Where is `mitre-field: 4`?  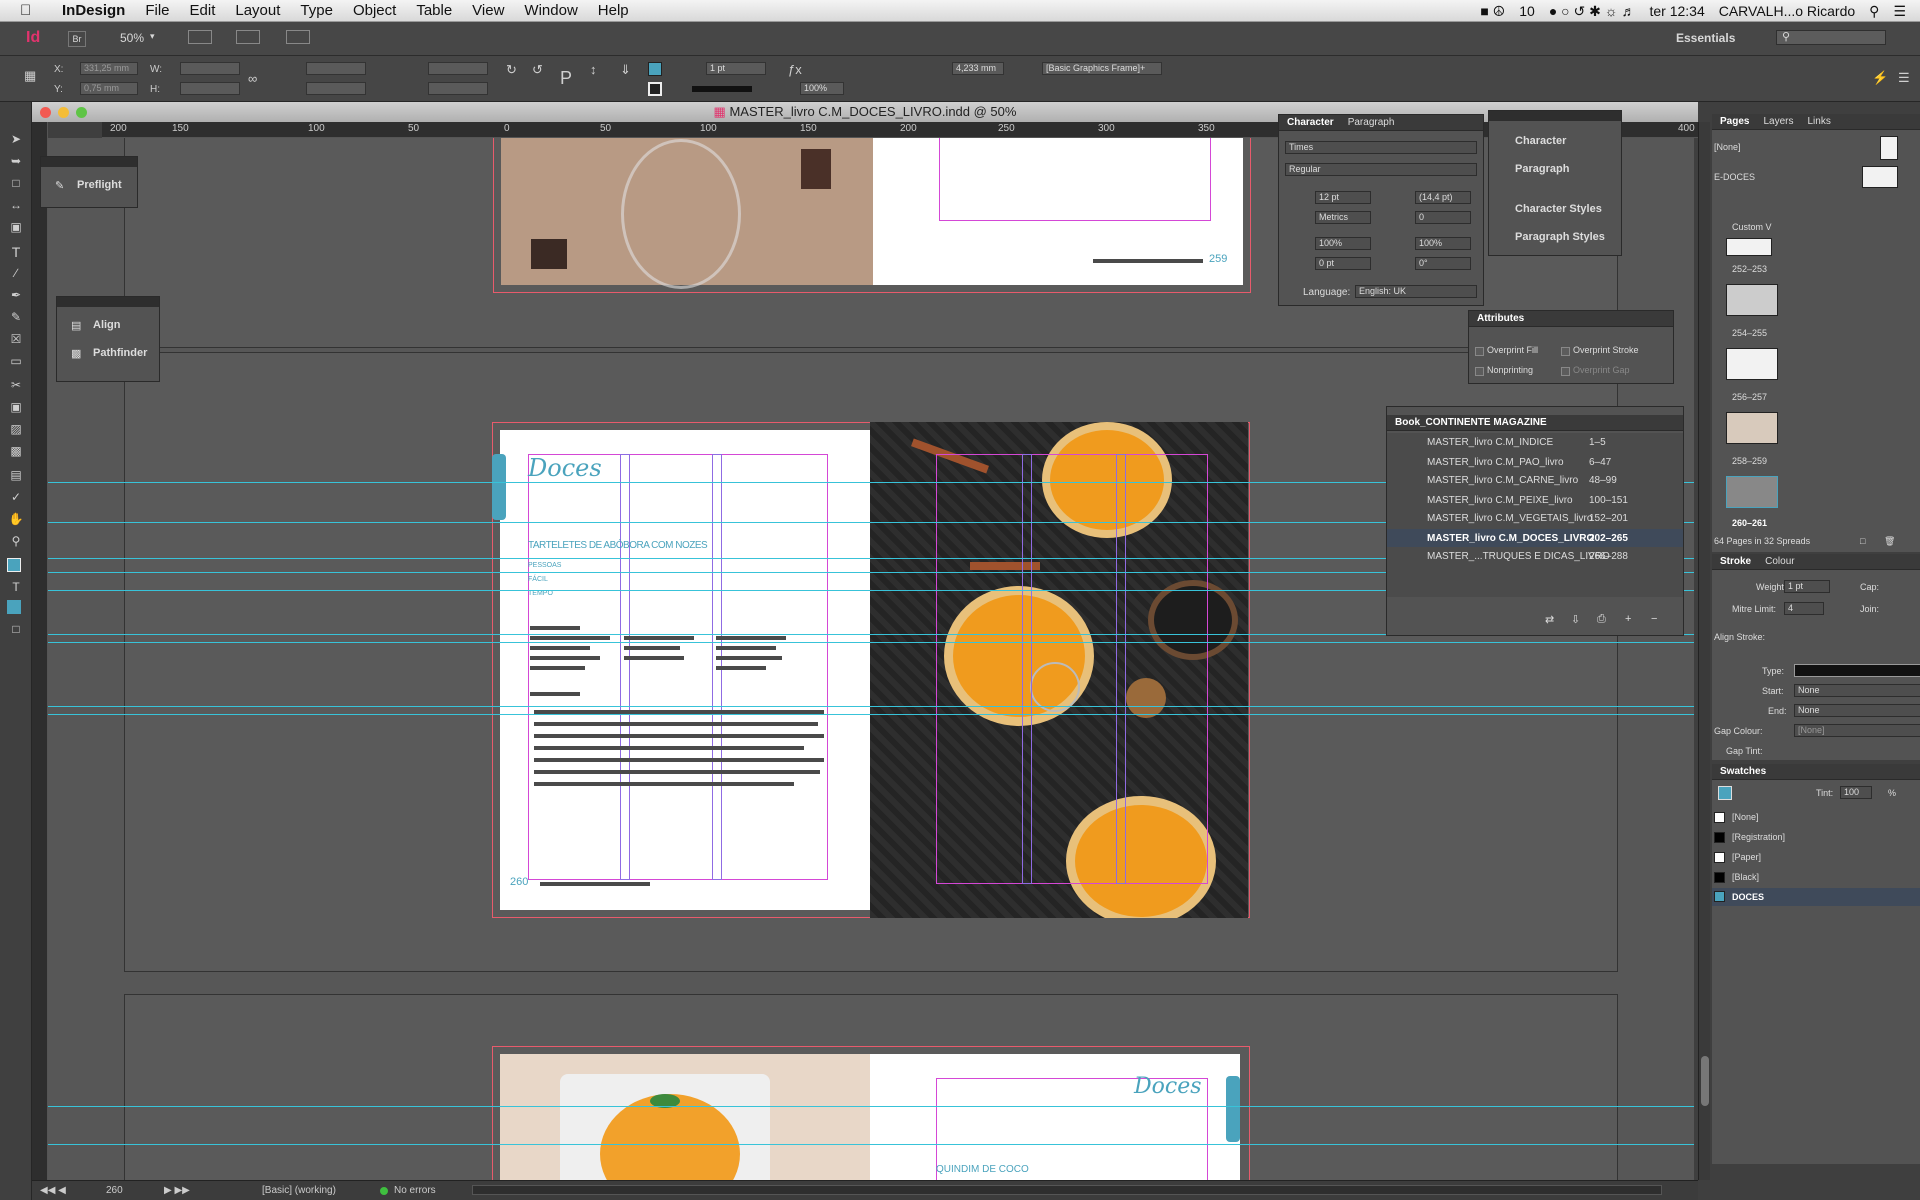
mitre-field: 4 is located at coordinates (1804, 608).